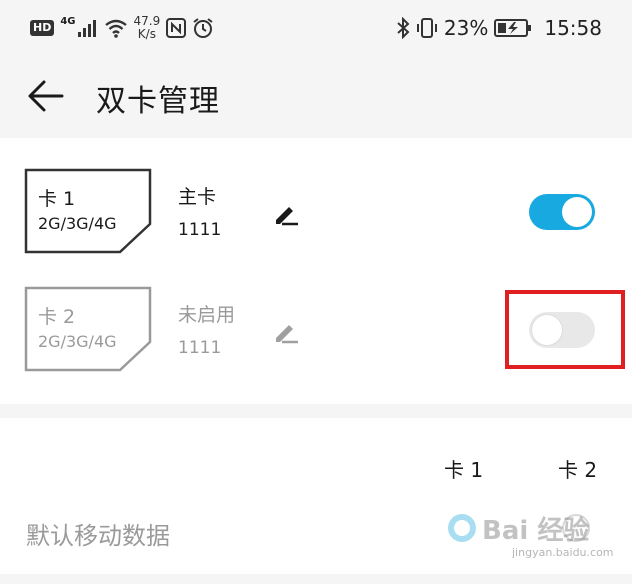 Image resolution: width=632 pixels, height=584 pixels. I want to click on default-data-label: 默认移动数据, so click(98, 536).